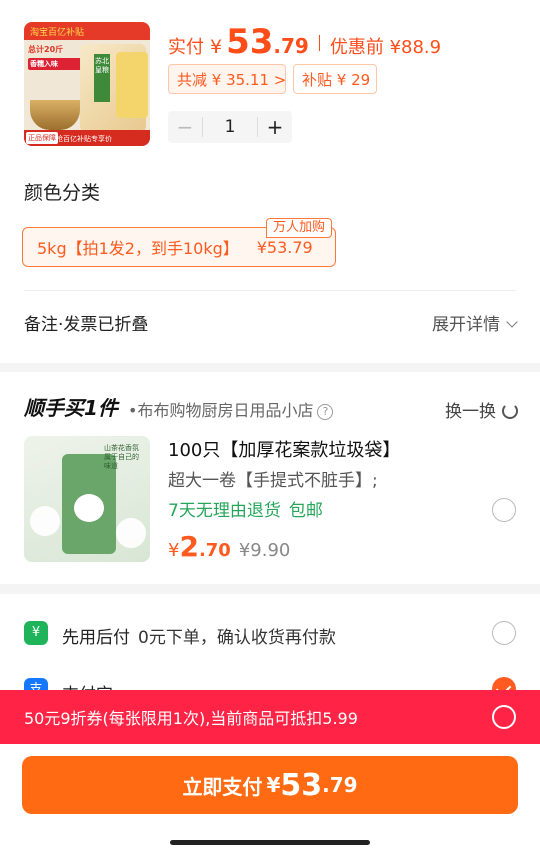 The width and height of the screenshot is (540, 855). I want to click on addon-shop-label: •布布购物厨房日用品小店, so click(221, 410).